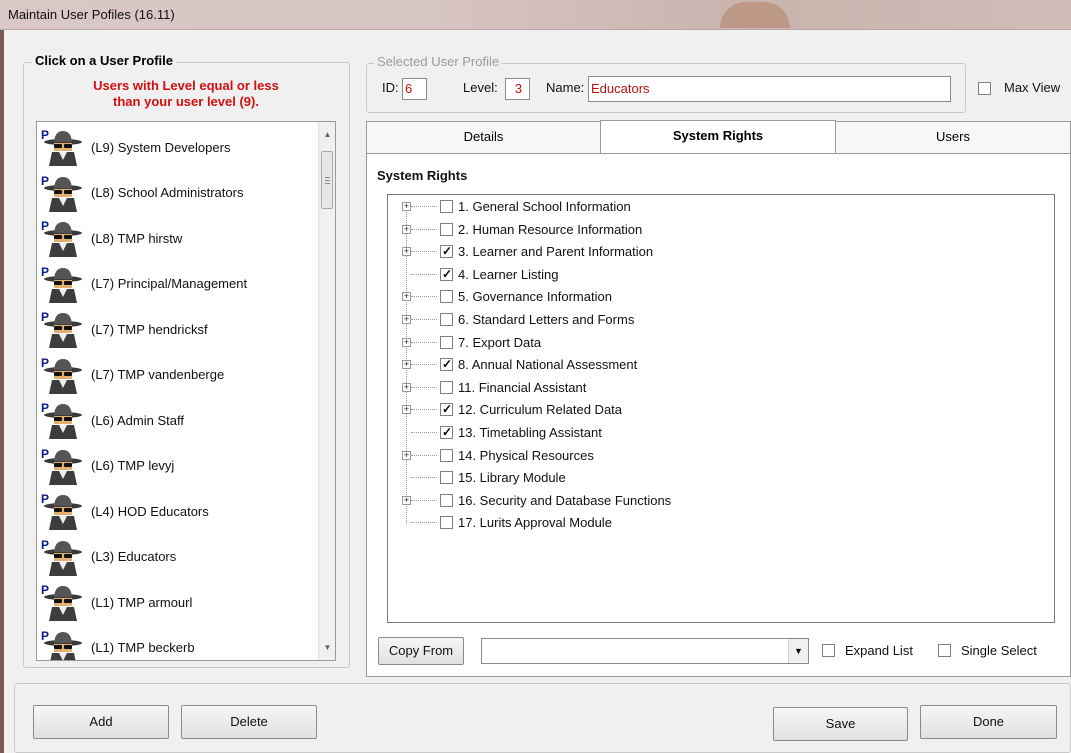  Describe the element at coordinates (327, 647) in the screenshot. I see `scroll-down-arrow-icon: ▼` at that location.